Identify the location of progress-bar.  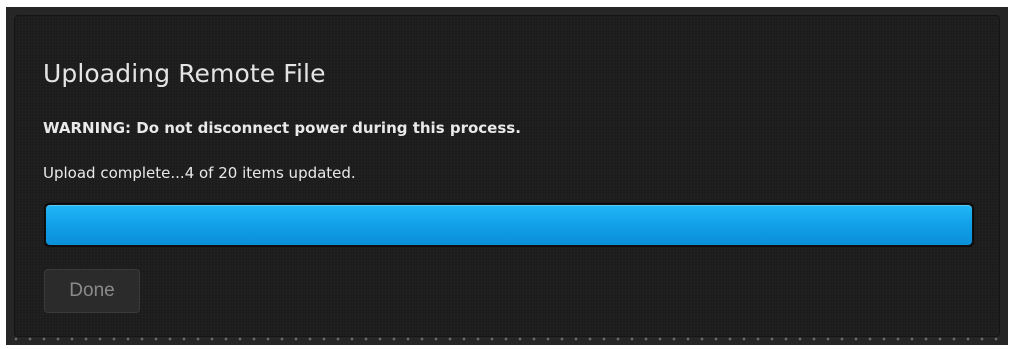
(509, 225).